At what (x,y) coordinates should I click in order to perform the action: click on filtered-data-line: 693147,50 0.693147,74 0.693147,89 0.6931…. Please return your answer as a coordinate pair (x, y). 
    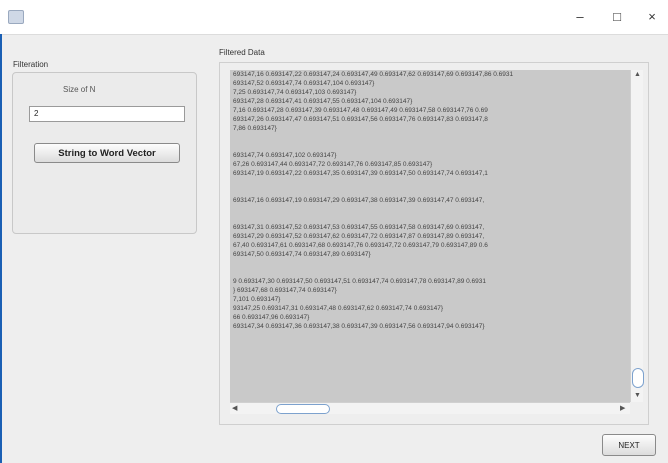
    Looking at the image, I should click on (302, 254).